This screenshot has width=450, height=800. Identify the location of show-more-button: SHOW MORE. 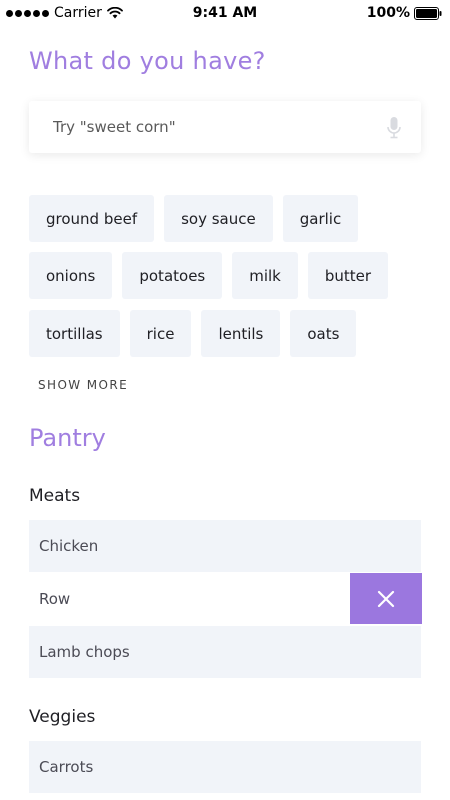
(83, 385).